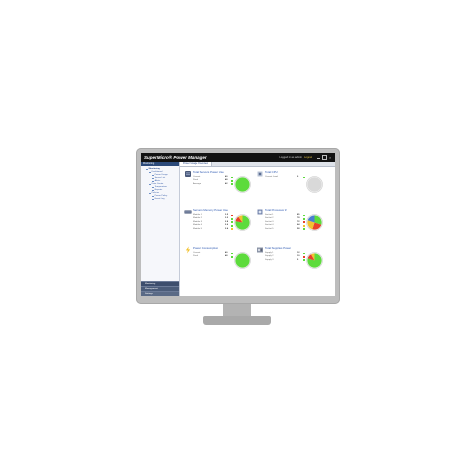 The width and height of the screenshot is (474, 474). What do you see at coordinates (237, 320) in the screenshot?
I see `monitor-base` at bounding box center [237, 320].